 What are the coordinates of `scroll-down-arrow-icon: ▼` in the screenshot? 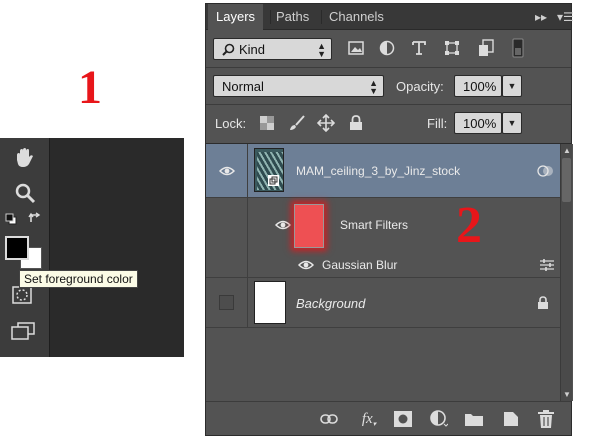 It's located at (567, 394).